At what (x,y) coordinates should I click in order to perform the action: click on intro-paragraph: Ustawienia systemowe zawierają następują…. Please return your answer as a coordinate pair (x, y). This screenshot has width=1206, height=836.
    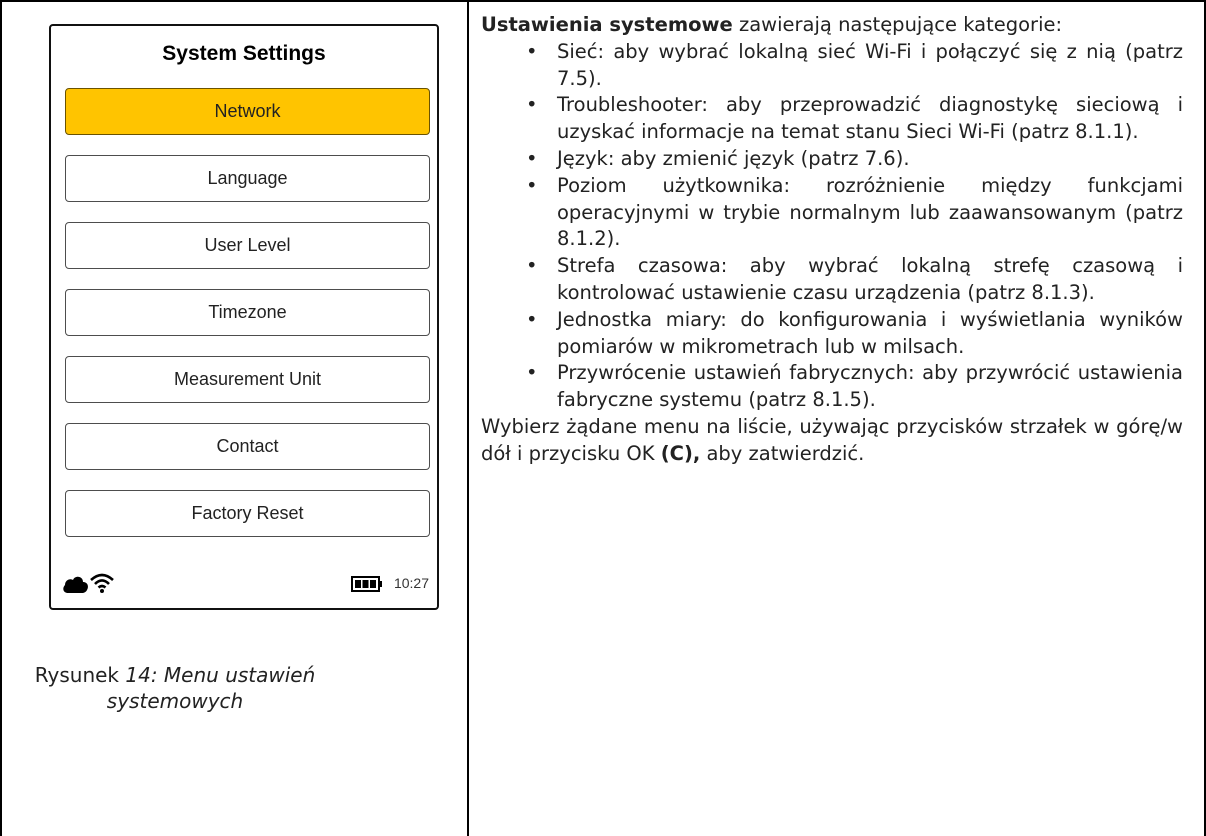
    Looking at the image, I should click on (832, 25).